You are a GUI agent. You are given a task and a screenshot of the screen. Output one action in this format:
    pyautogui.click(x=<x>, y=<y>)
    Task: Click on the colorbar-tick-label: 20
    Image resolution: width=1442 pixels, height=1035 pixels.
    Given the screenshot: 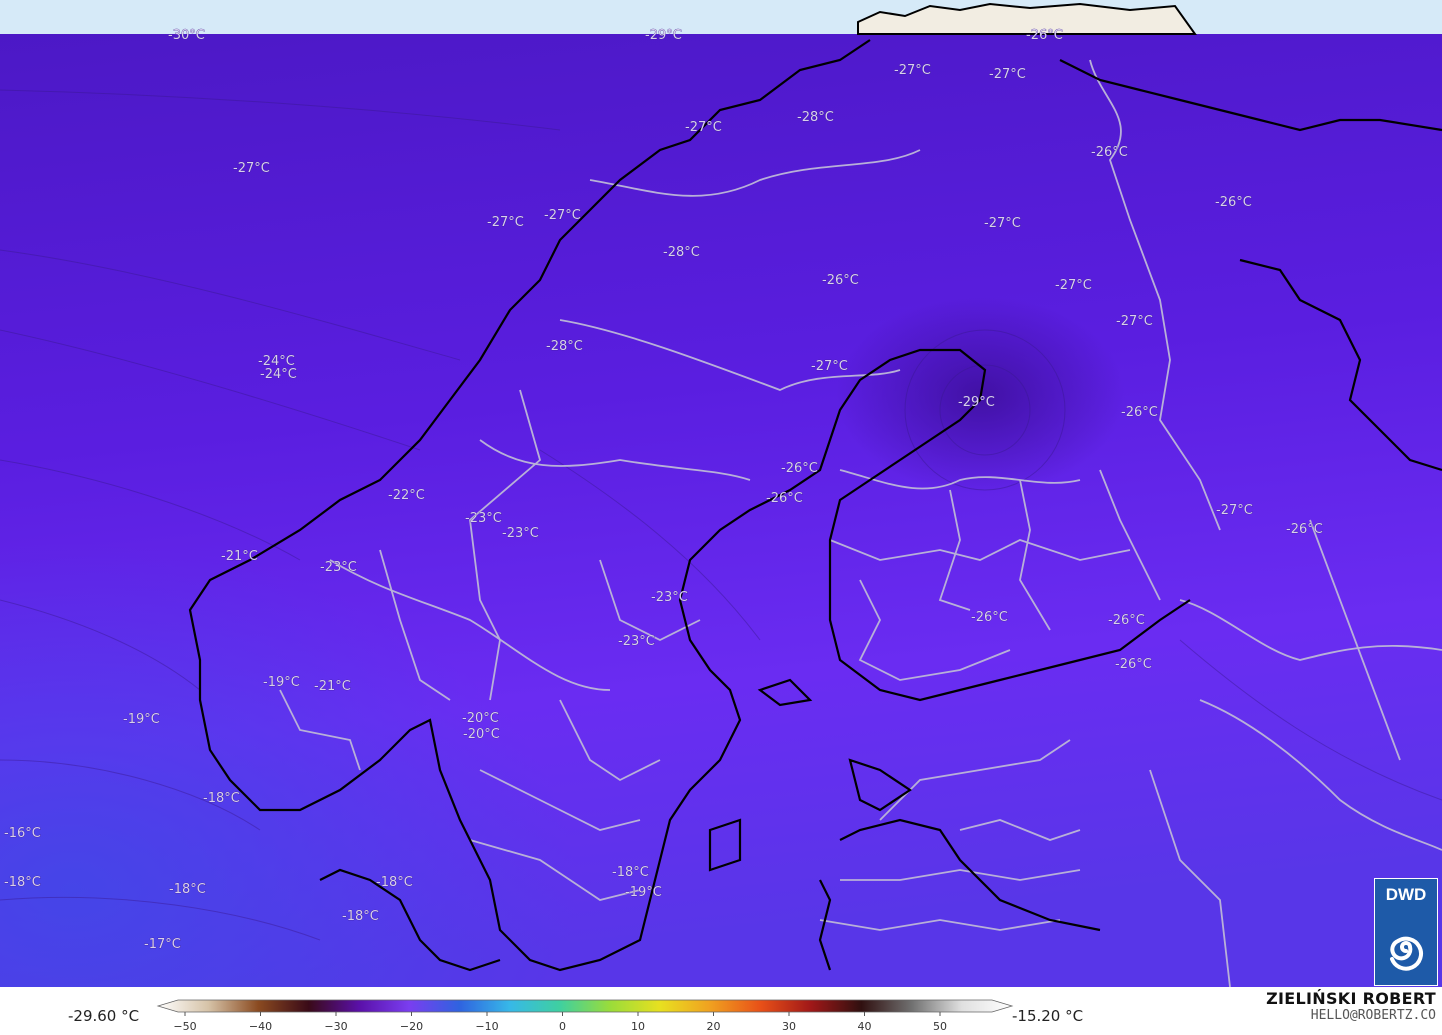 What is the action you would take?
    pyautogui.click(x=714, y=1026)
    